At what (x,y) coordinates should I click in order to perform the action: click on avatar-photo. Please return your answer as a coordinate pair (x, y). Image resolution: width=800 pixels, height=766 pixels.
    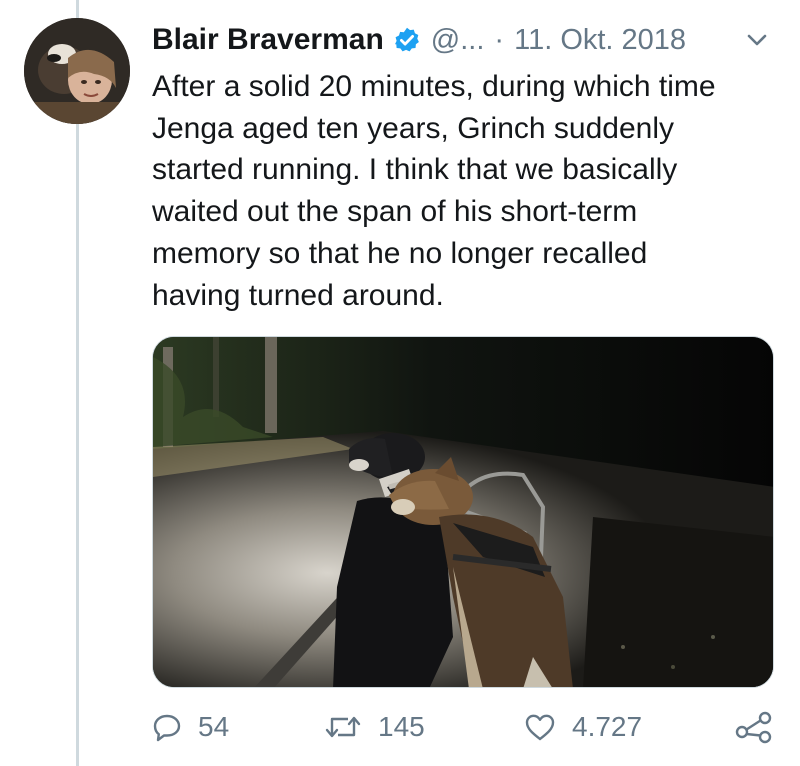
    Looking at the image, I should click on (77, 71).